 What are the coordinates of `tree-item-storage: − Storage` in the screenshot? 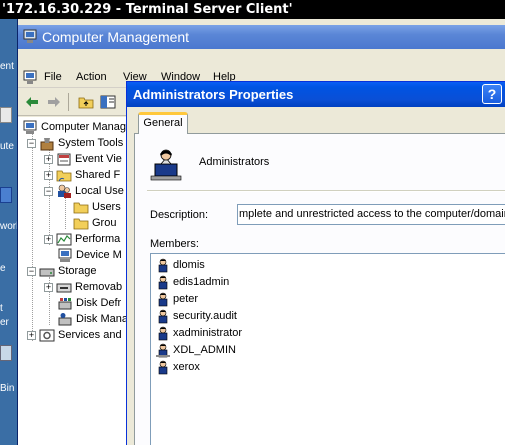 It's located at (62, 271).